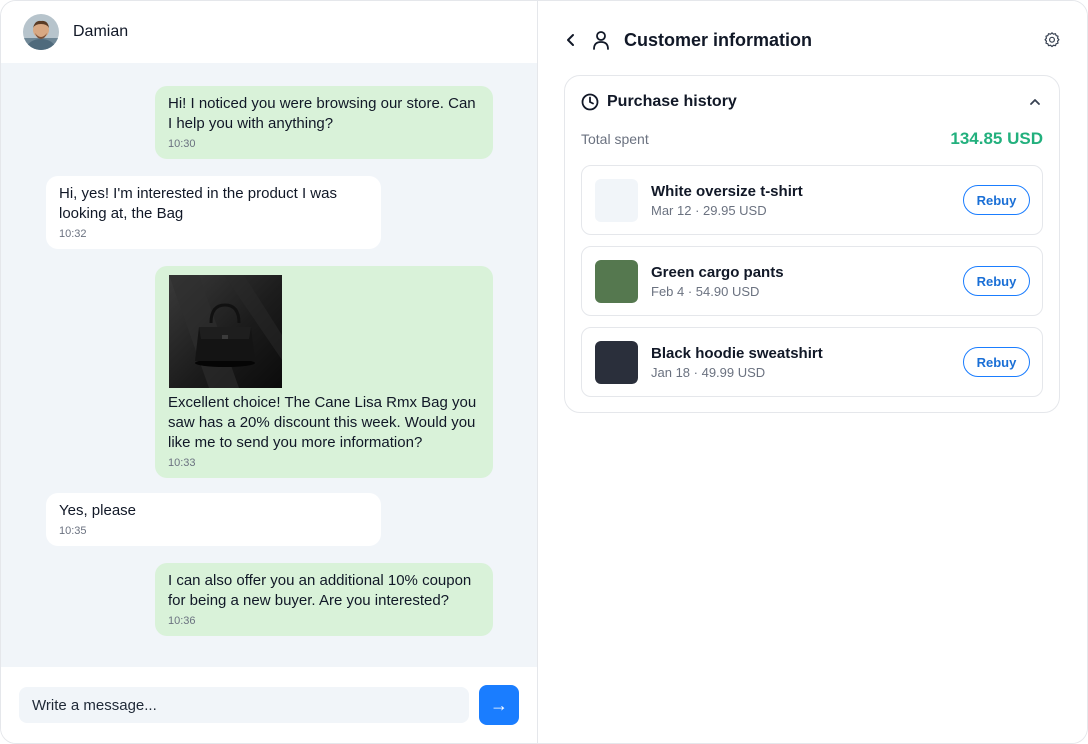  Describe the element at coordinates (737, 353) in the screenshot. I see `product-name: Black hoodie sweatshirt` at that location.